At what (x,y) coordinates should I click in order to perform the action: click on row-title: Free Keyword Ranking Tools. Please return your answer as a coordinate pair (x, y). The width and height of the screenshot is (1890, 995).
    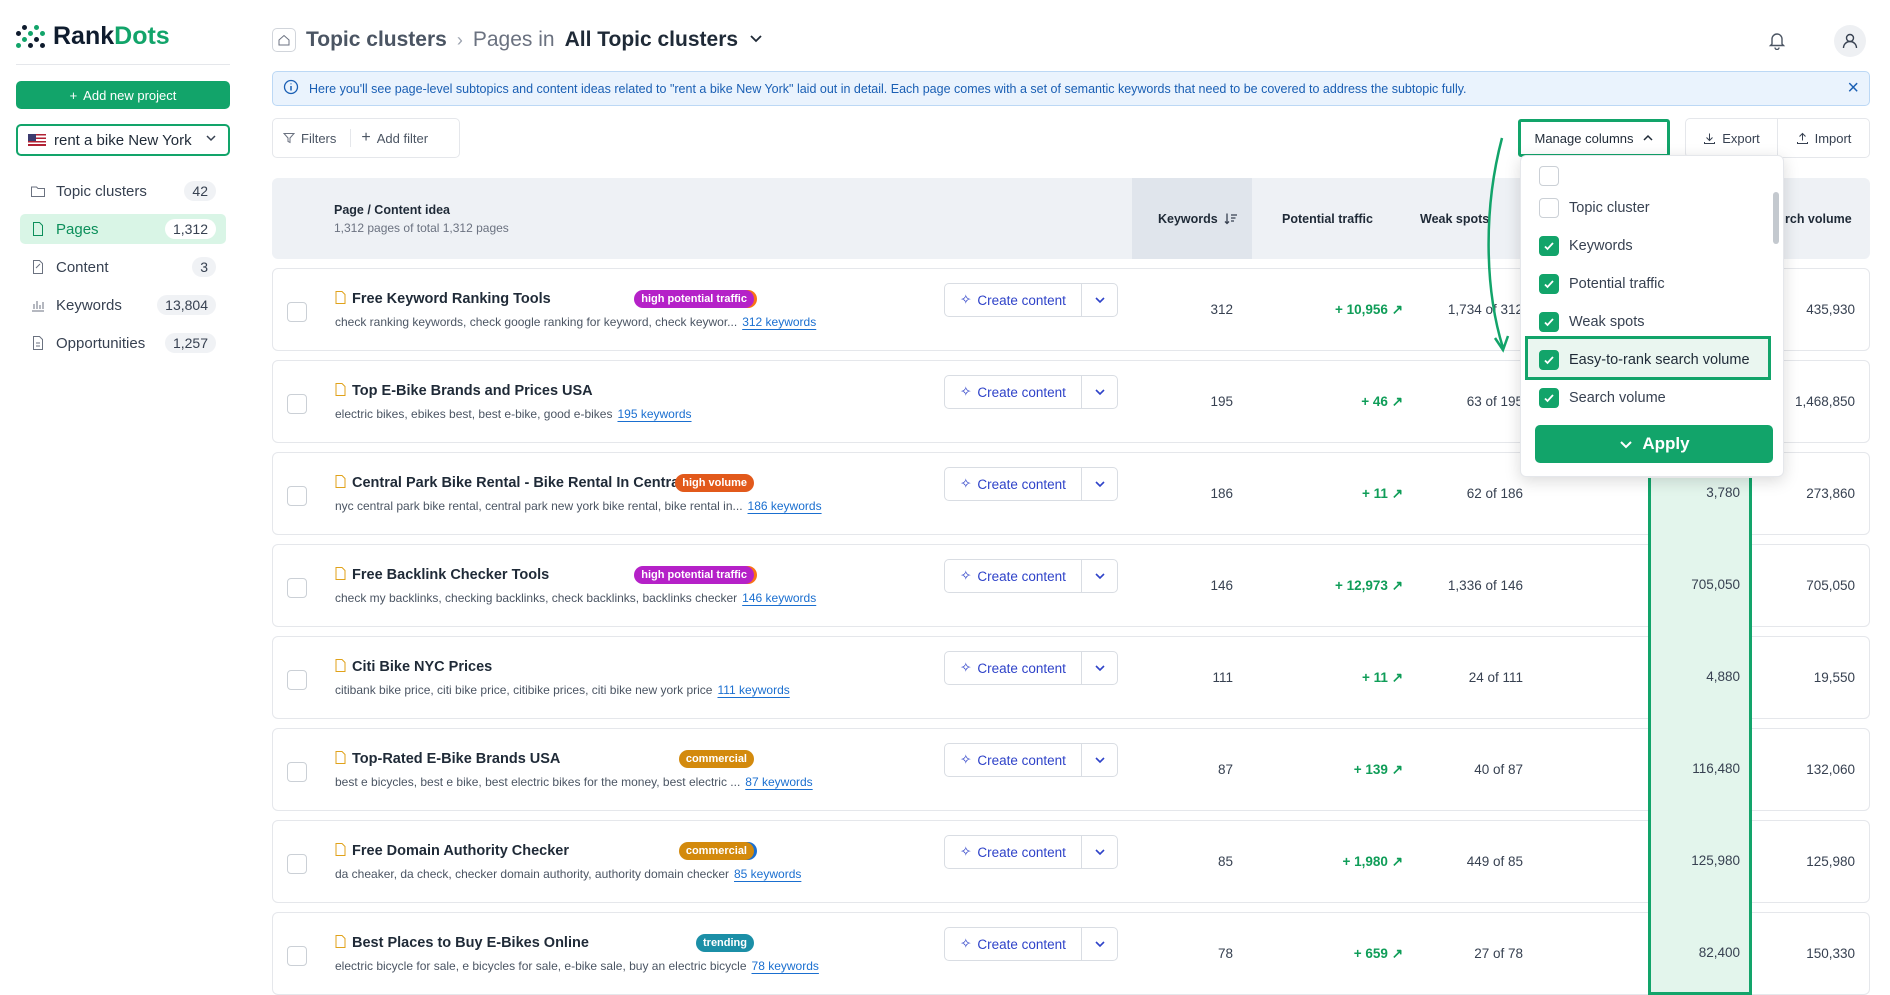
    Looking at the image, I should click on (451, 299).